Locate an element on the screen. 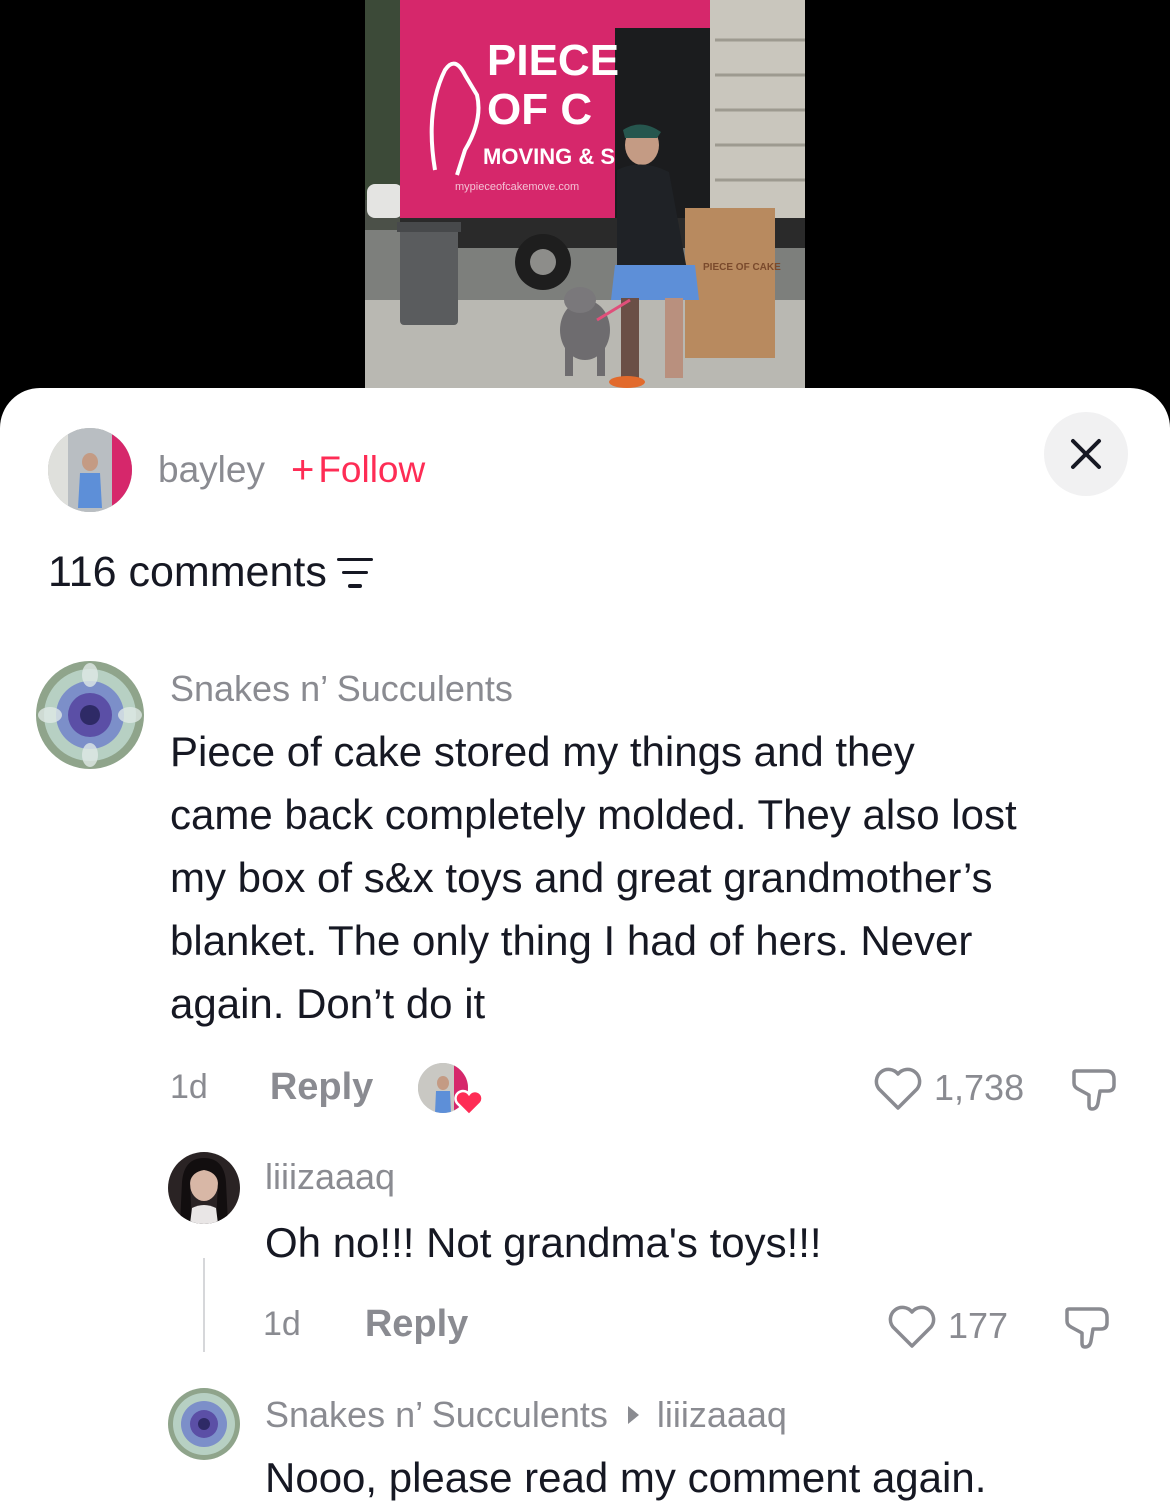  like-button: 177 is located at coordinates (947, 1326).